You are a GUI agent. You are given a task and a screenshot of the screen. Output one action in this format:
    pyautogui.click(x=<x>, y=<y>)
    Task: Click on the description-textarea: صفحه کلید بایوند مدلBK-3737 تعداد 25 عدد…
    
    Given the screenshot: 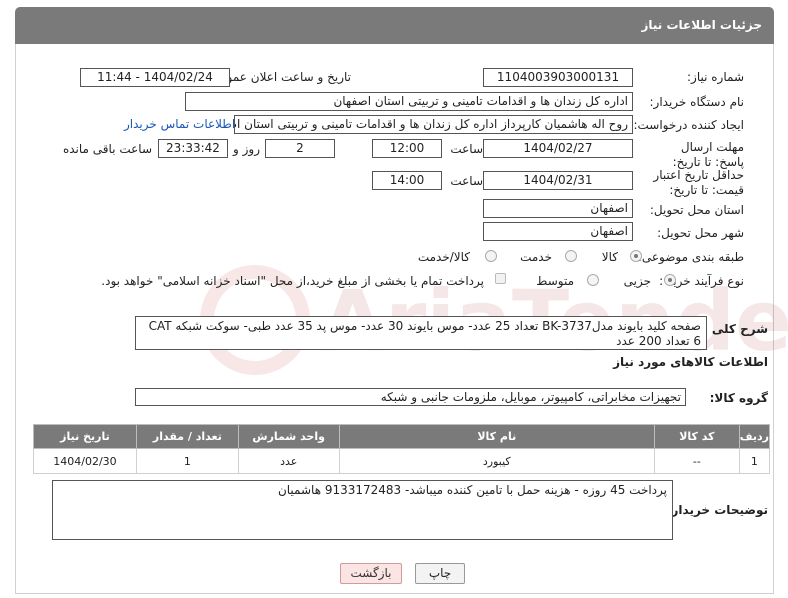 What is the action you would take?
    pyautogui.click(x=421, y=333)
    